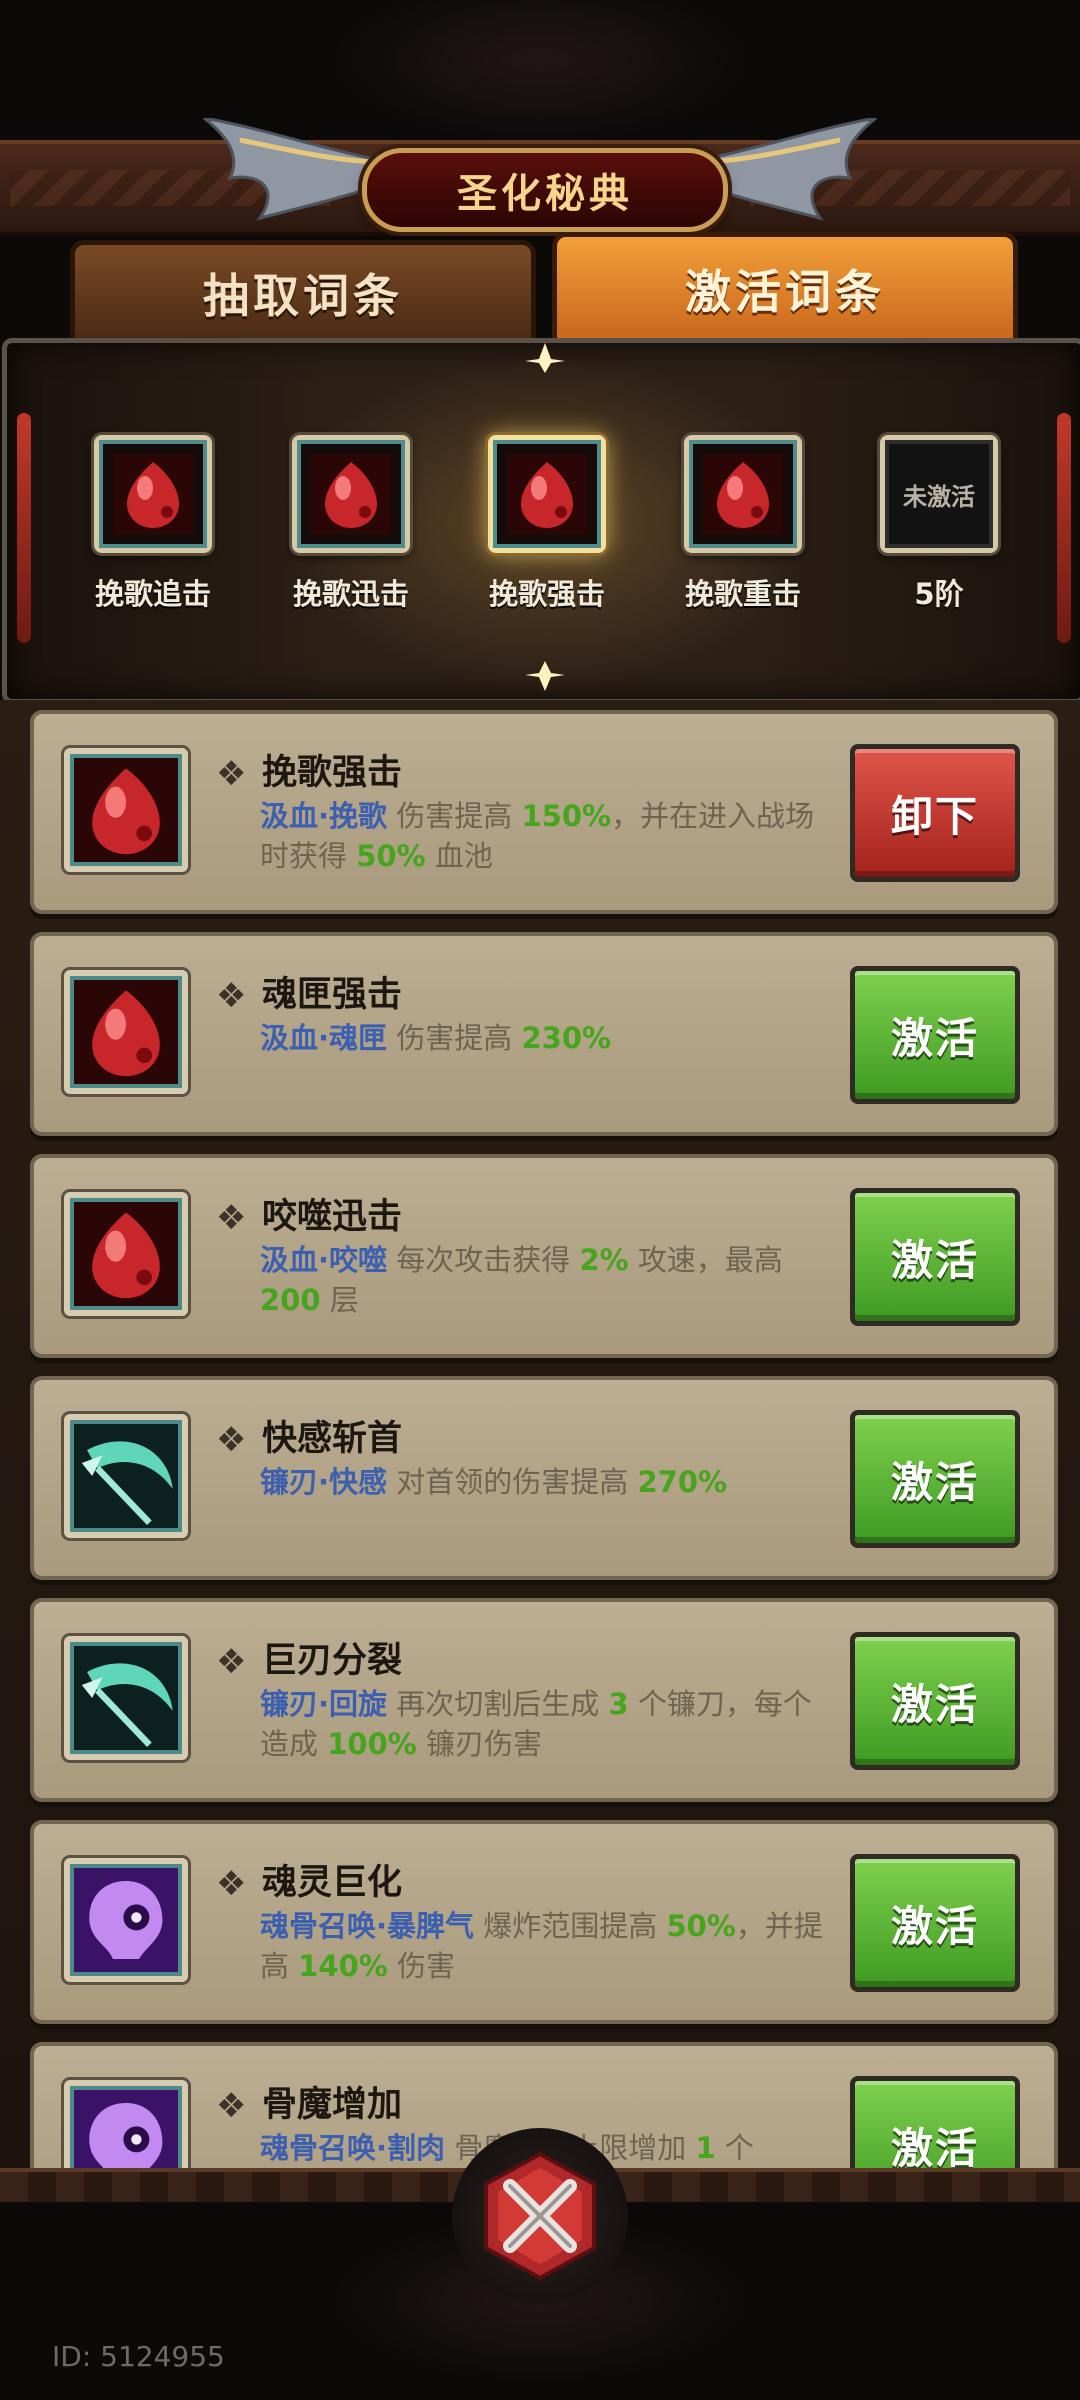 This screenshot has width=1080, height=2400. What do you see at coordinates (324, 1704) in the screenshot?
I see `entry-tag: 镰刃·回旋` at bounding box center [324, 1704].